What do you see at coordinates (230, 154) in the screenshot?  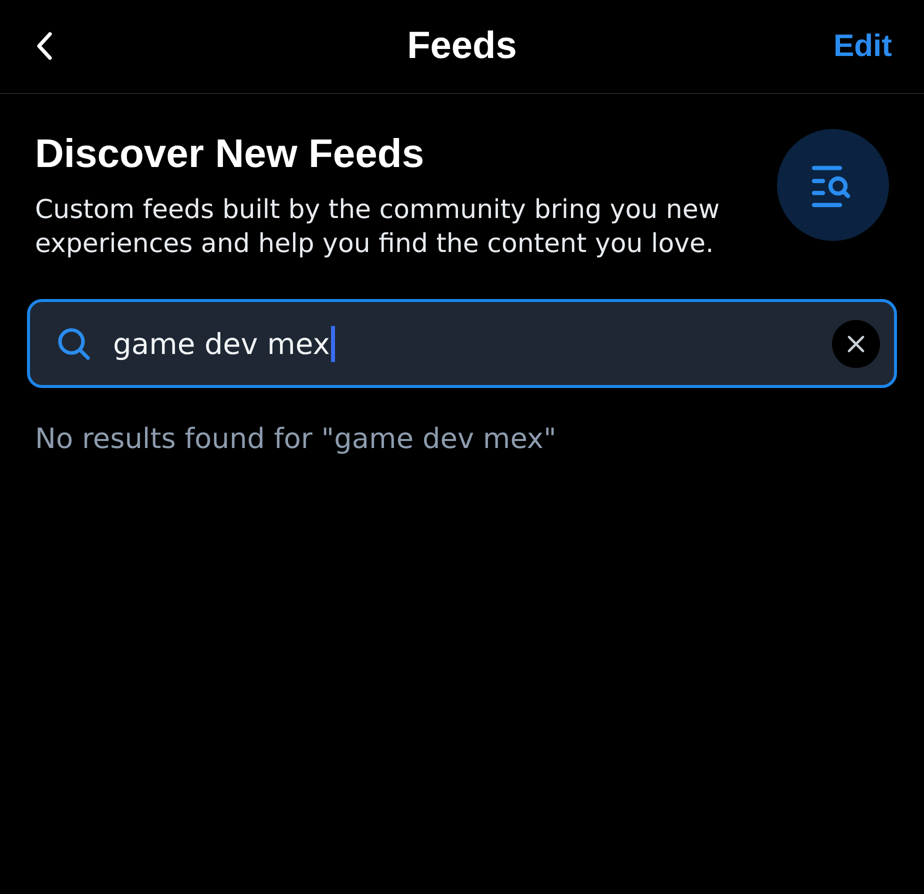 I see `discover-heading: Discover New Feeds` at bounding box center [230, 154].